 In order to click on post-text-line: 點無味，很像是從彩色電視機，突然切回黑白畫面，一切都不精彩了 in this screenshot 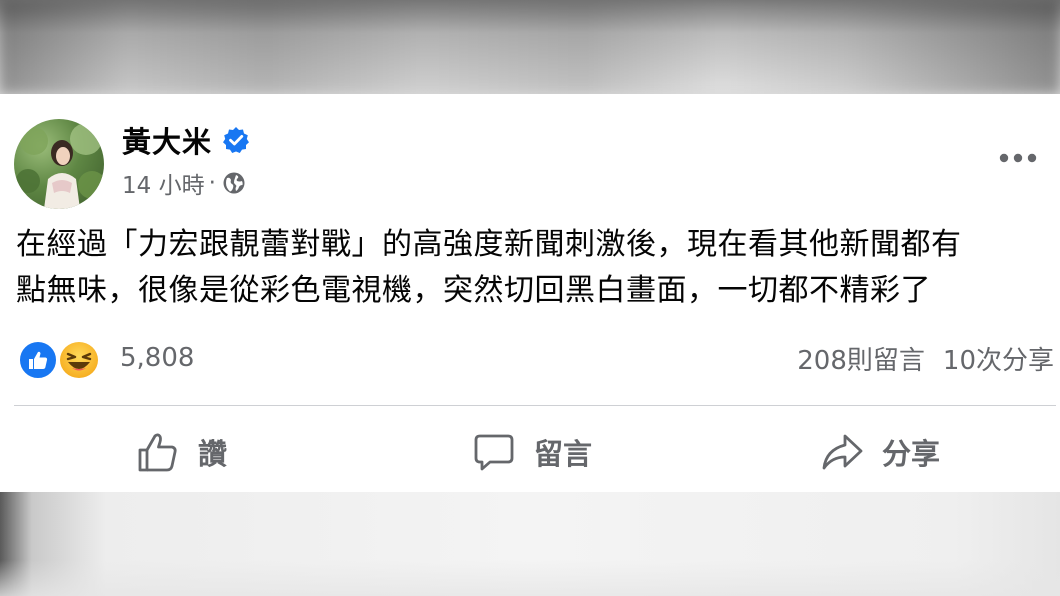, I will do `click(473, 290)`.